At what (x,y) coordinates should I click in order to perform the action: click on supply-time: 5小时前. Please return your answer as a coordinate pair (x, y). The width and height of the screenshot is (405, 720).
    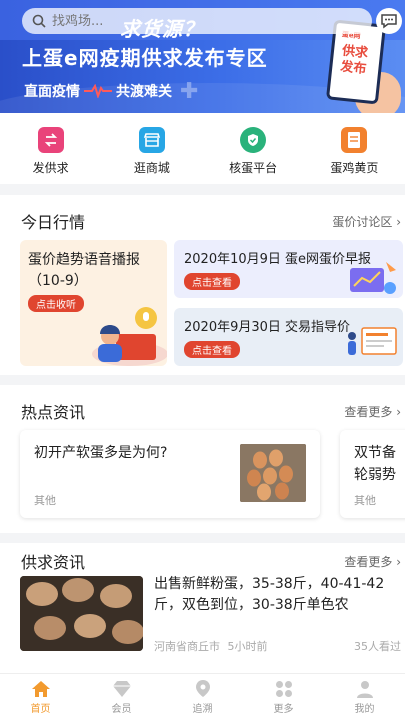
    Looking at the image, I should click on (247, 646).